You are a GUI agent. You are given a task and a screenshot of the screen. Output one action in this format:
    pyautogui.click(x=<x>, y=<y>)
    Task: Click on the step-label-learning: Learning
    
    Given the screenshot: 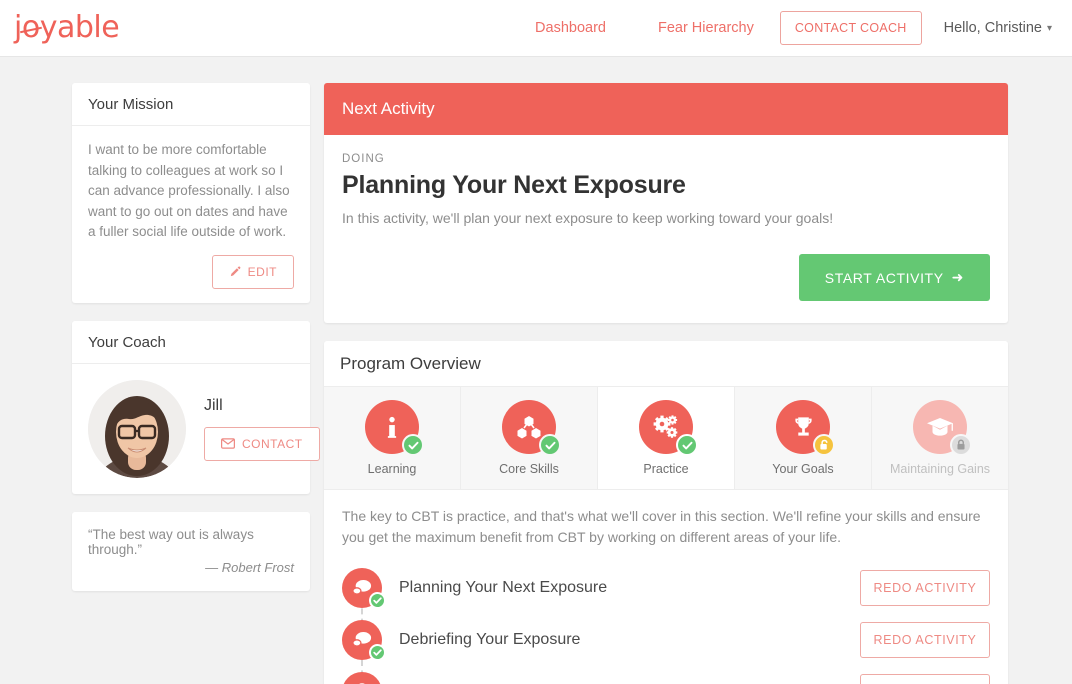 What is the action you would take?
    pyautogui.click(x=392, y=469)
    